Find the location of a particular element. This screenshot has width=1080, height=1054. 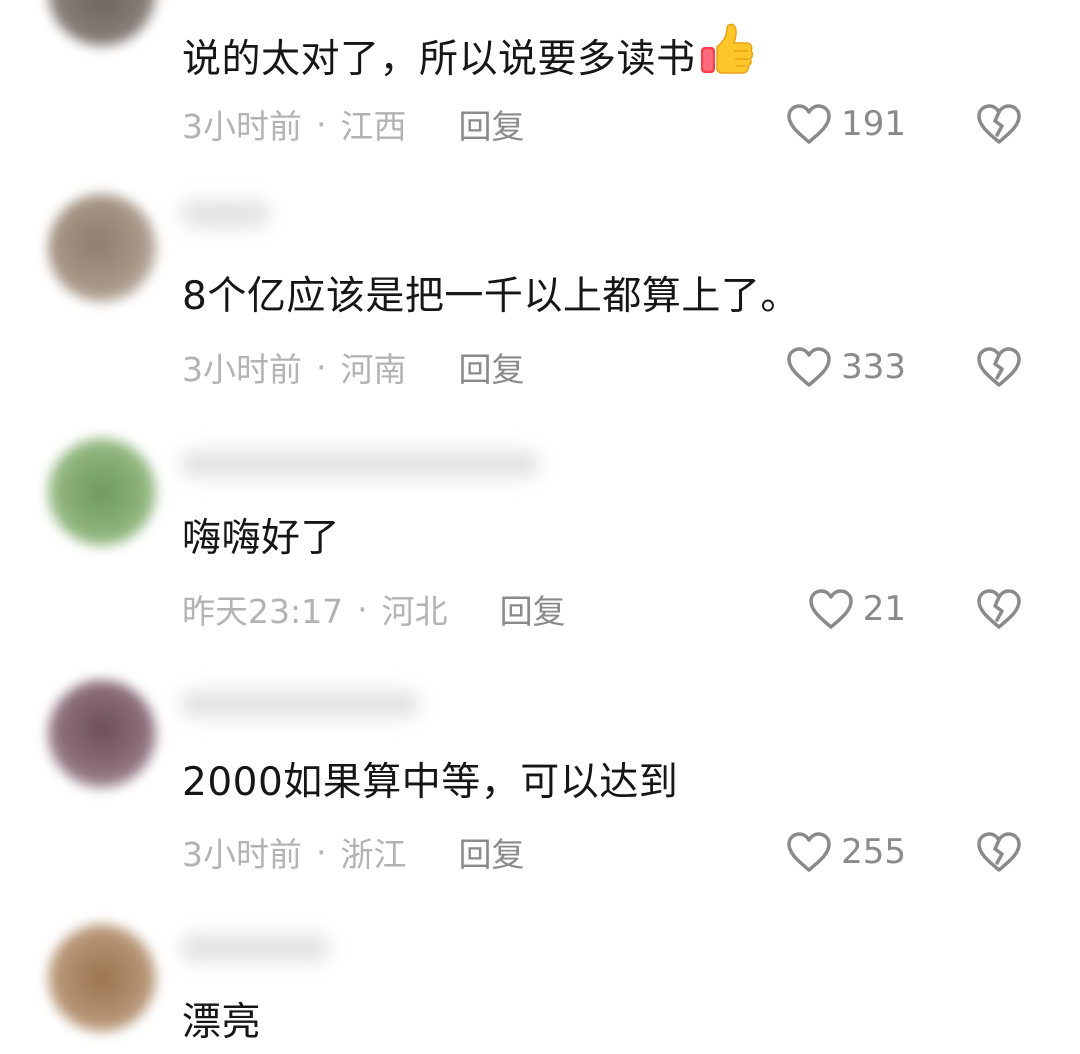

comment-text: 2000如果算中等，可以达到 is located at coordinates (430, 782).